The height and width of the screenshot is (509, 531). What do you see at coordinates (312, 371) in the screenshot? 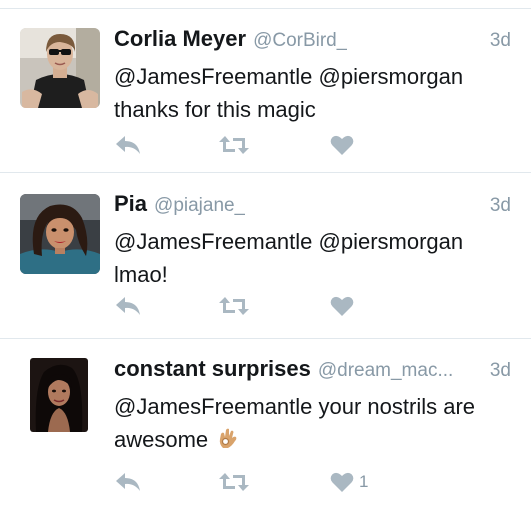
I see `tweet-header: constant surprises @dream_mac... 3d` at bounding box center [312, 371].